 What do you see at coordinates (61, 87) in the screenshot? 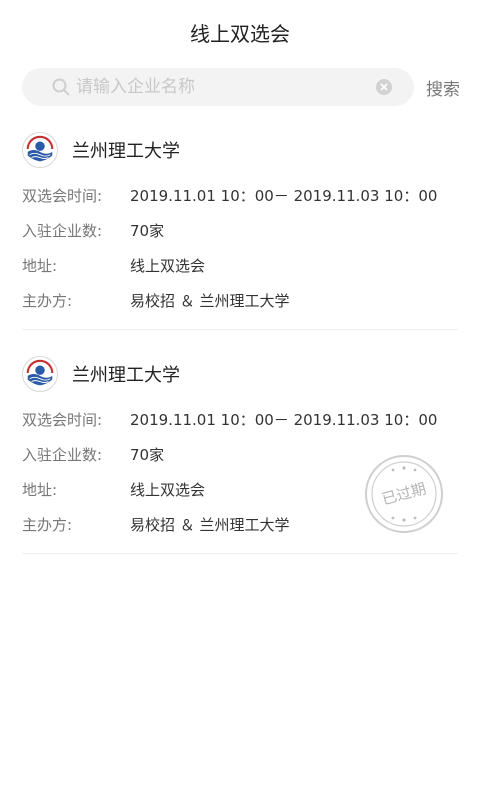
I see `search-icon` at bounding box center [61, 87].